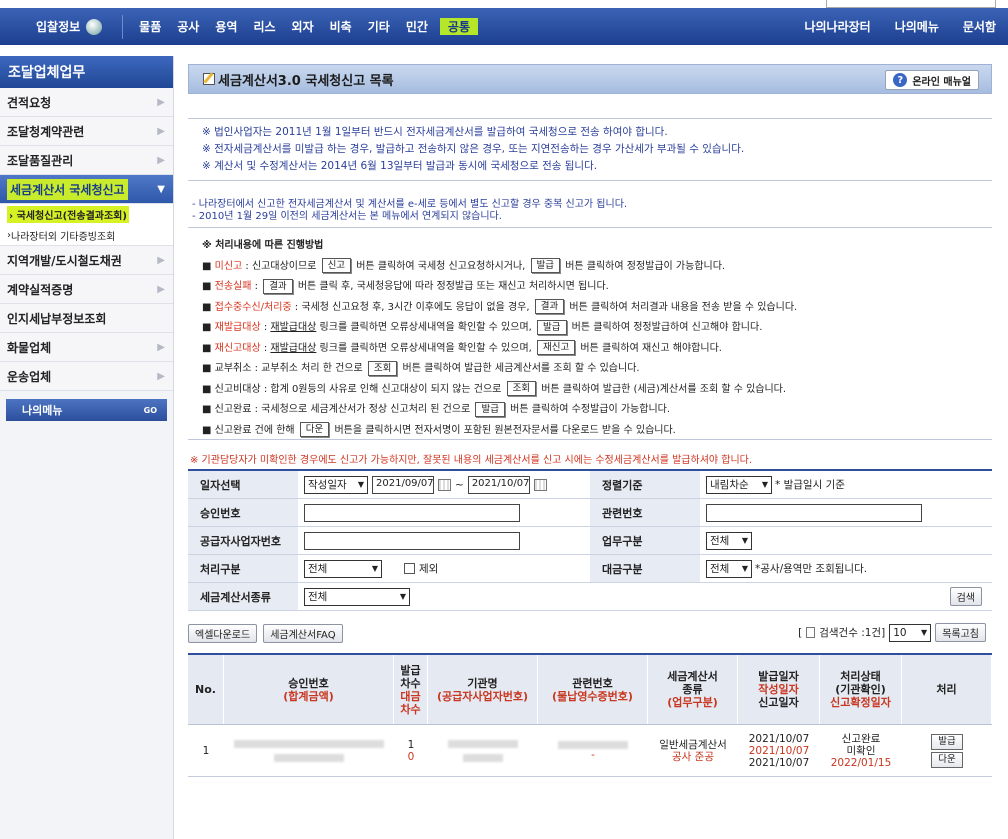 The width and height of the screenshot is (1008, 839). Describe the element at coordinates (341, 26) in the screenshot. I see `nav-cat-stockpile: 비축` at that location.